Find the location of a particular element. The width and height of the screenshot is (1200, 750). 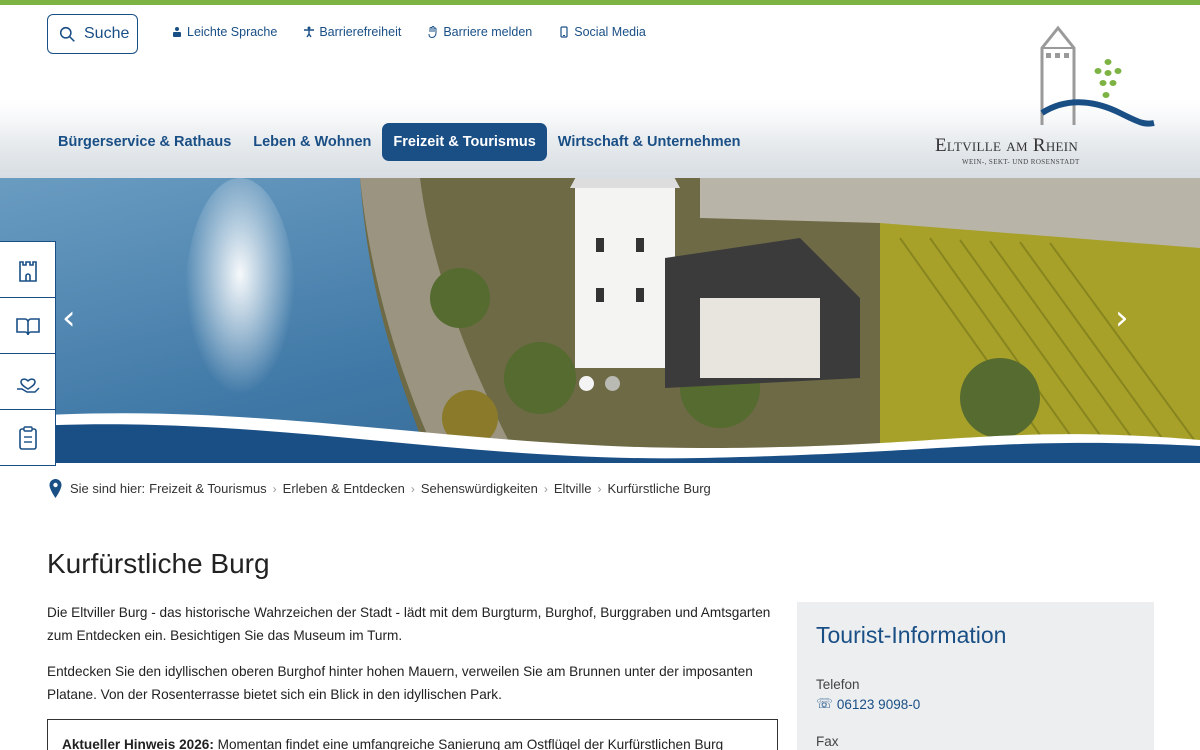

breadcrumb-current: Kurfürstliche Burg is located at coordinates (659, 488).